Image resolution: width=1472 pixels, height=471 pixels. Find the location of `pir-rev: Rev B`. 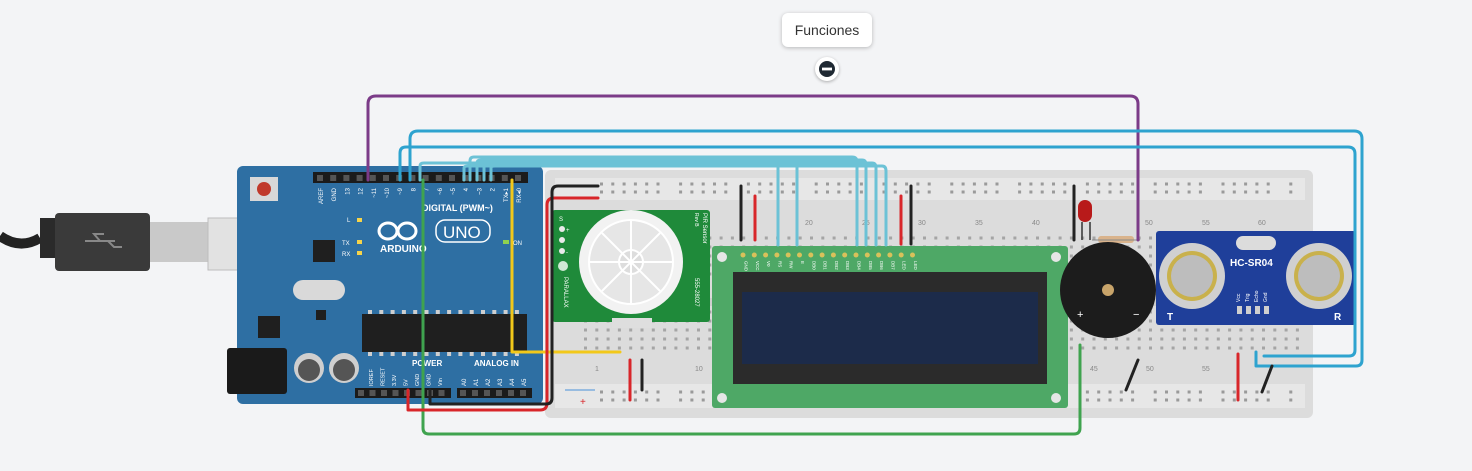

pir-rev: Rev B is located at coordinates (696, 220).